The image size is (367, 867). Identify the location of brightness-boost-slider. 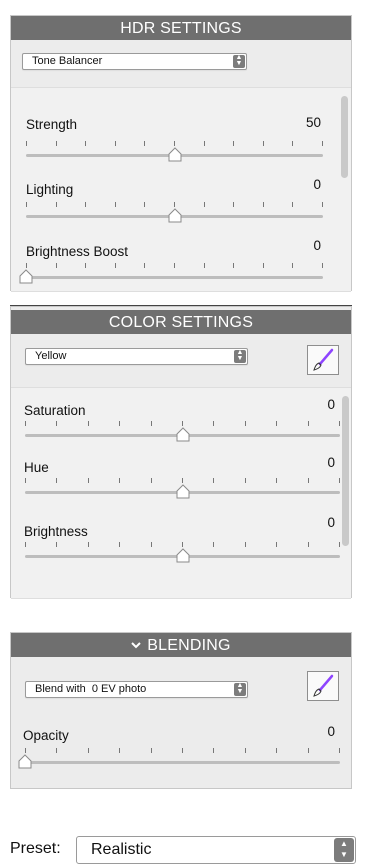
(171, 274).